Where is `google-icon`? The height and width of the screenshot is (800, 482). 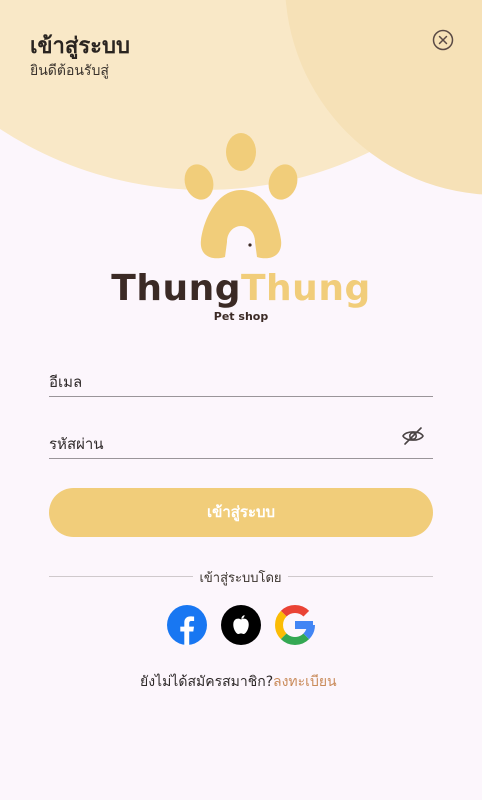
google-icon is located at coordinates (295, 625).